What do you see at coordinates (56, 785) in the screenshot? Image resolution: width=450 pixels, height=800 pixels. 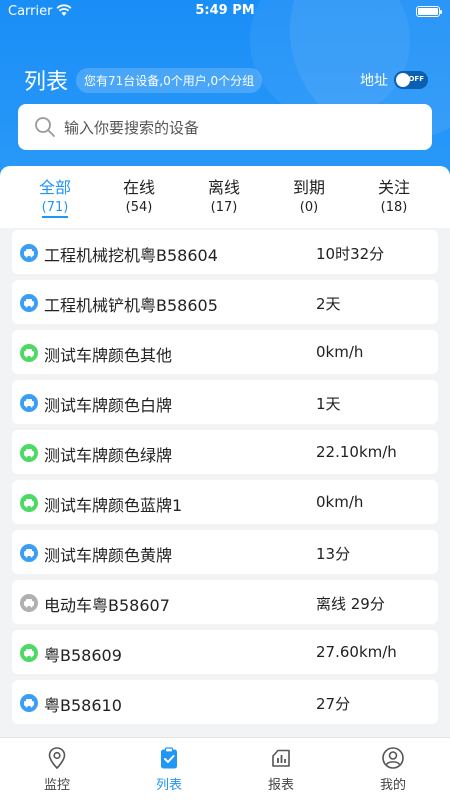 I see `nav-label: 监控` at bounding box center [56, 785].